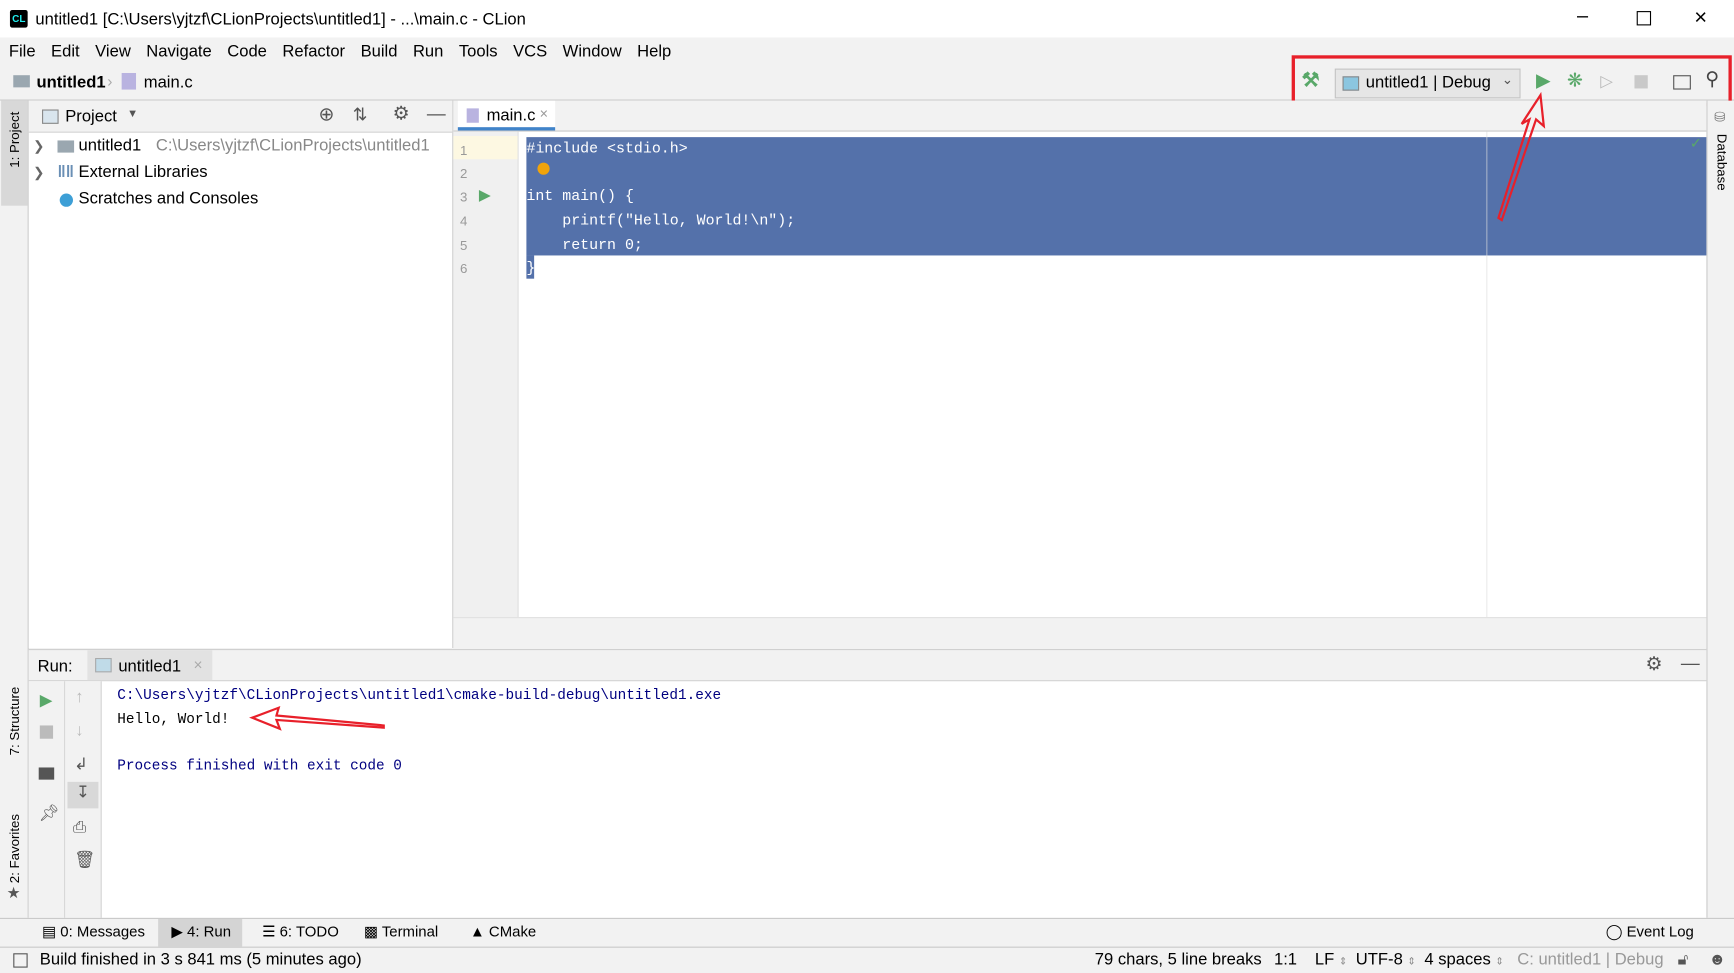 This screenshot has width=1734, height=973. What do you see at coordinates (20, 960) in the screenshot?
I see `toggle-tool-windows-icon` at bounding box center [20, 960].